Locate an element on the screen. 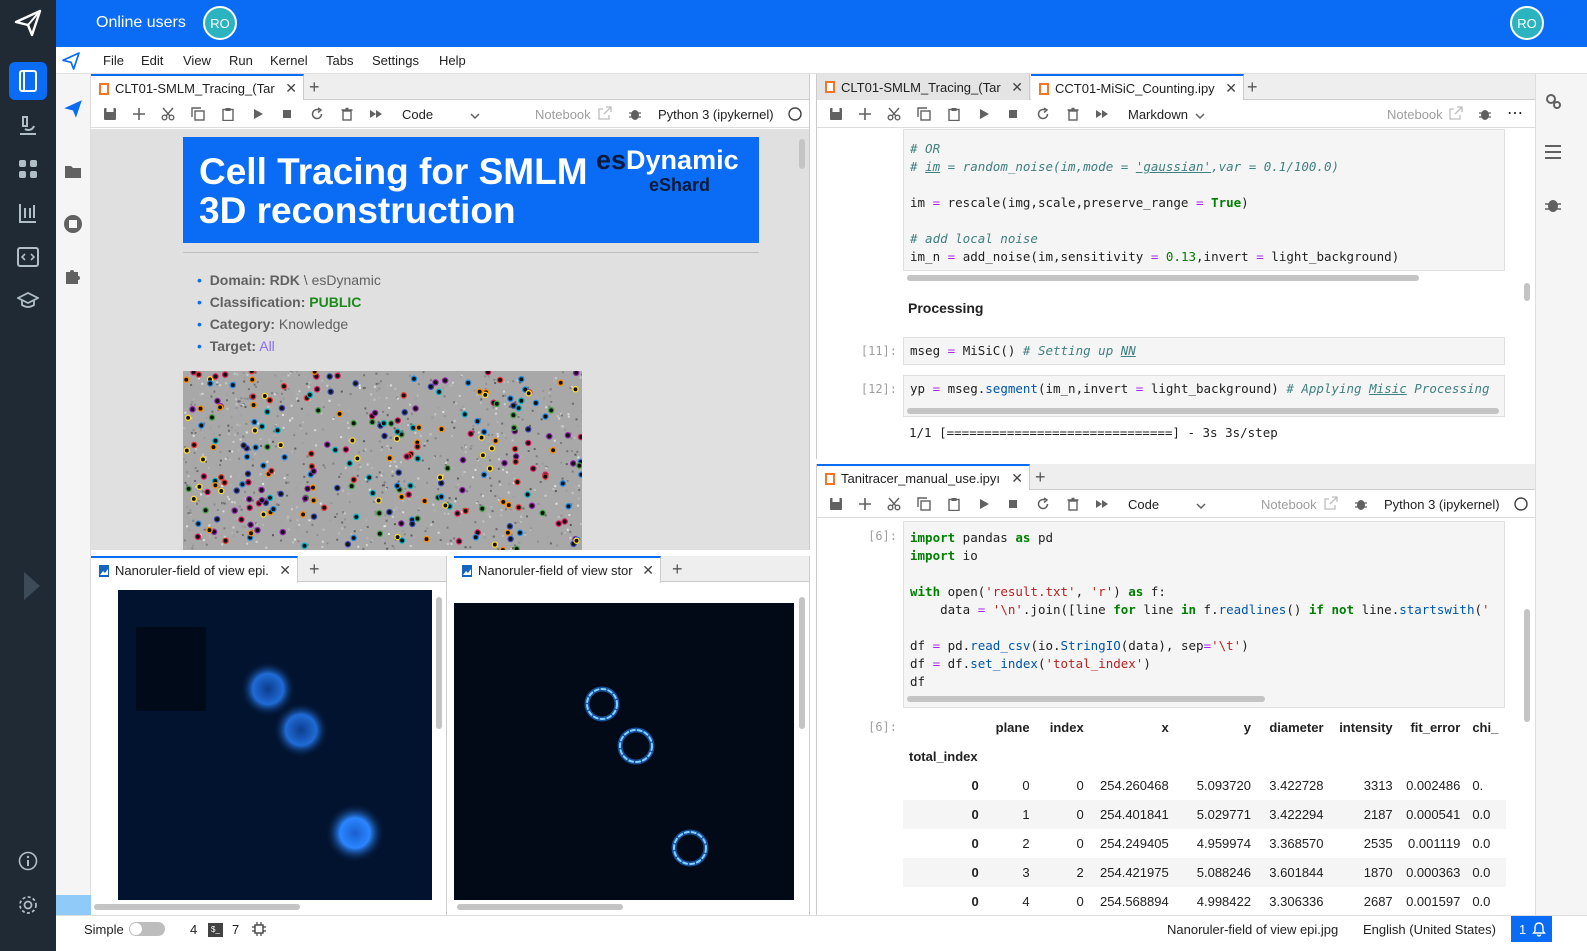 Image resolution: width=1587 pixels, height=951 pixels. property-inspector-icon is located at coordinates (1553, 101).